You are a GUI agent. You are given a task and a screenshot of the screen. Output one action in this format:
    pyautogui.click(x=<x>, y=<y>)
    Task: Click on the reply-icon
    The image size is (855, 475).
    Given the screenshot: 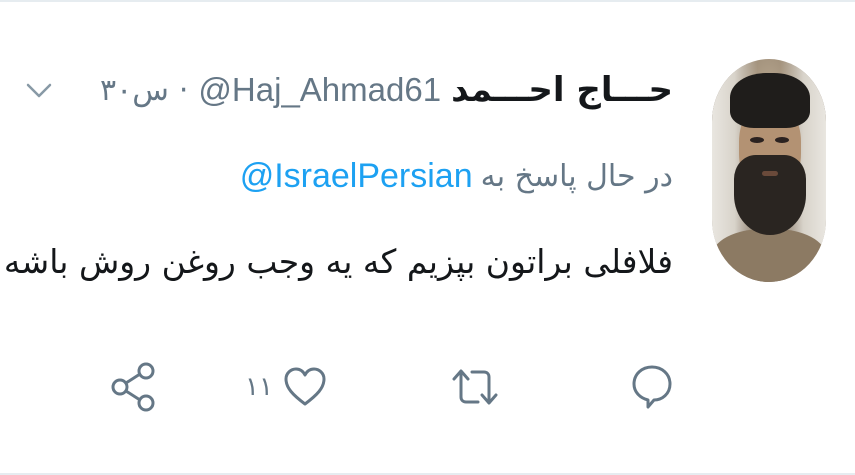 What is the action you would take?
    pyautogui.click(x=652, y=387)
    